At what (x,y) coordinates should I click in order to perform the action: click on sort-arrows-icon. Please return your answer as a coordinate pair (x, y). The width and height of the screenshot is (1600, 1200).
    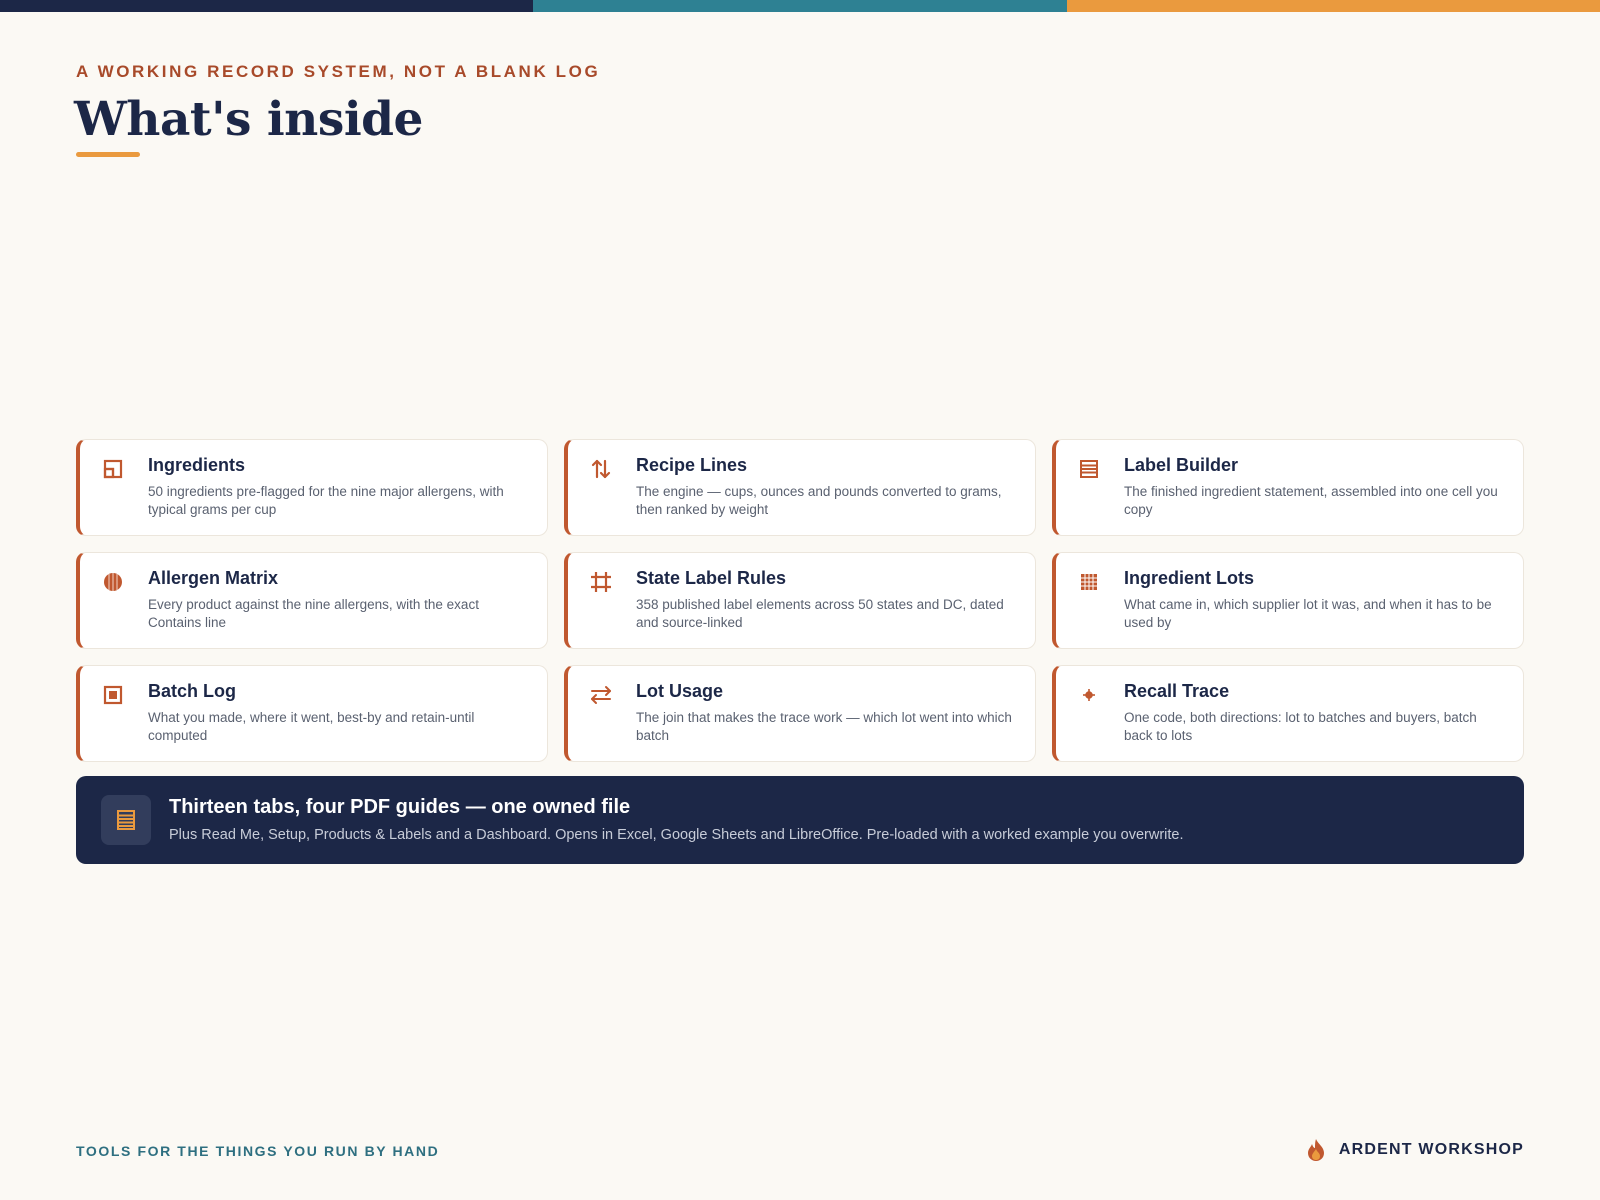
    Looking at the image, I should click on (601, 469).